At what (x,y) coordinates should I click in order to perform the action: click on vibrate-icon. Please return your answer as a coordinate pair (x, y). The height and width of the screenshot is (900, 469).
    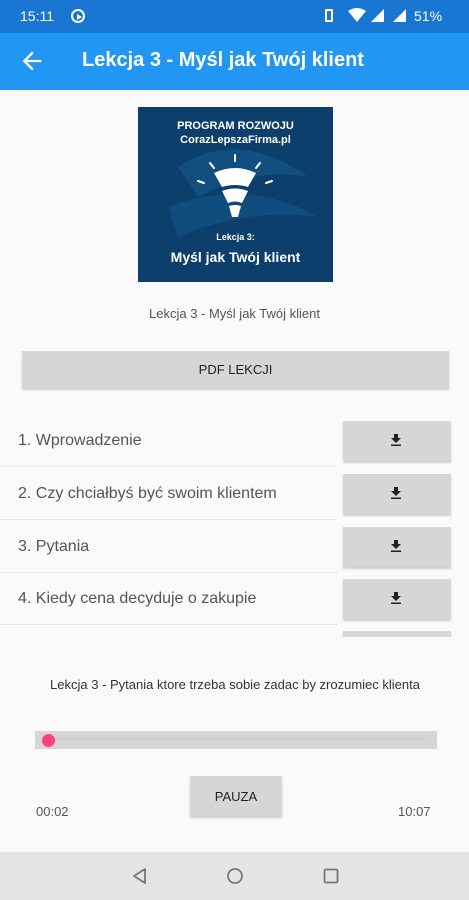
    Looking at the image, I should click on (329, 15).